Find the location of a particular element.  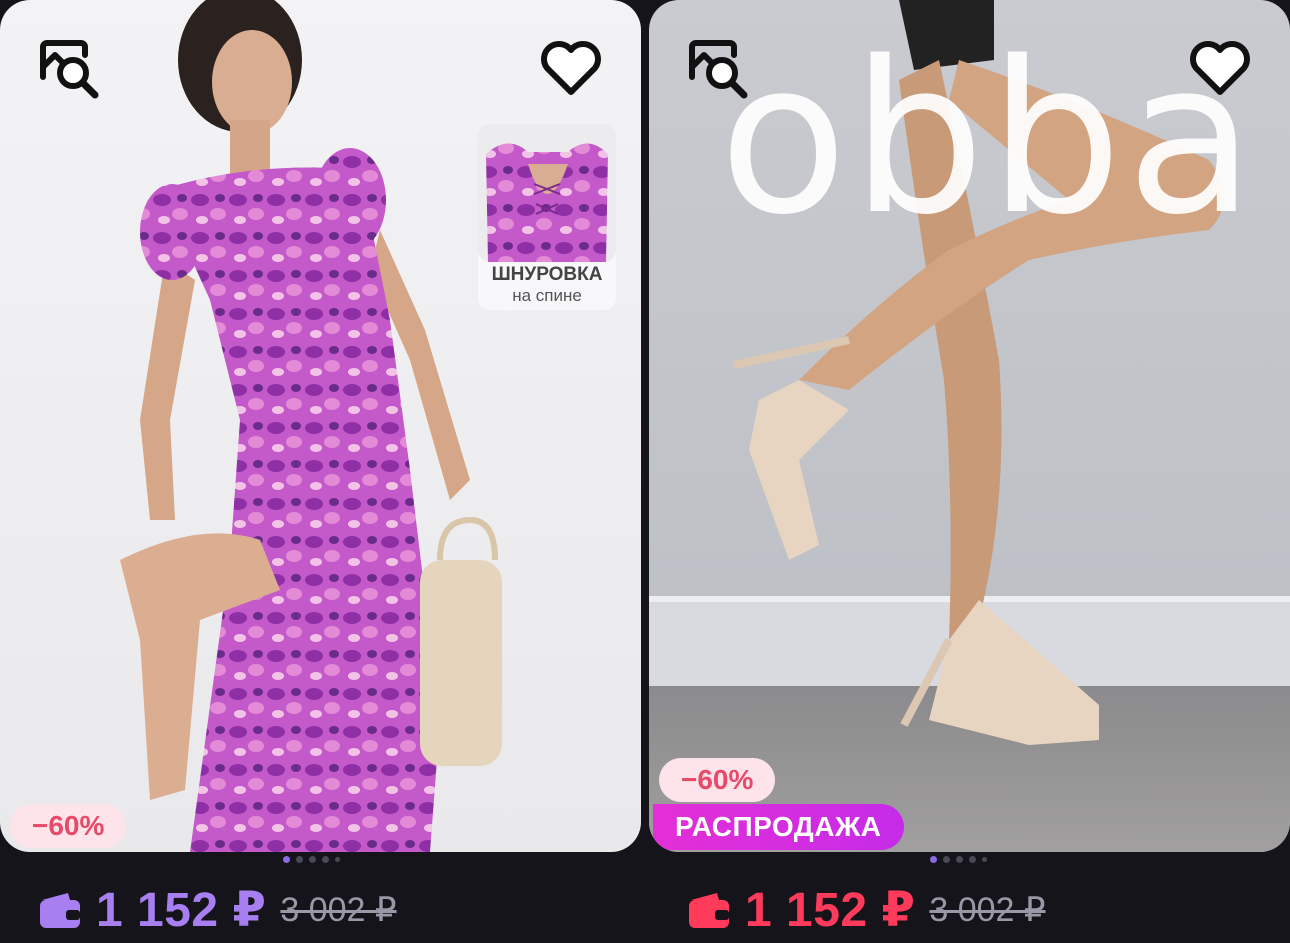

promo-inset: ШНУРОВКА на спине is located at coordinates (547, 217).